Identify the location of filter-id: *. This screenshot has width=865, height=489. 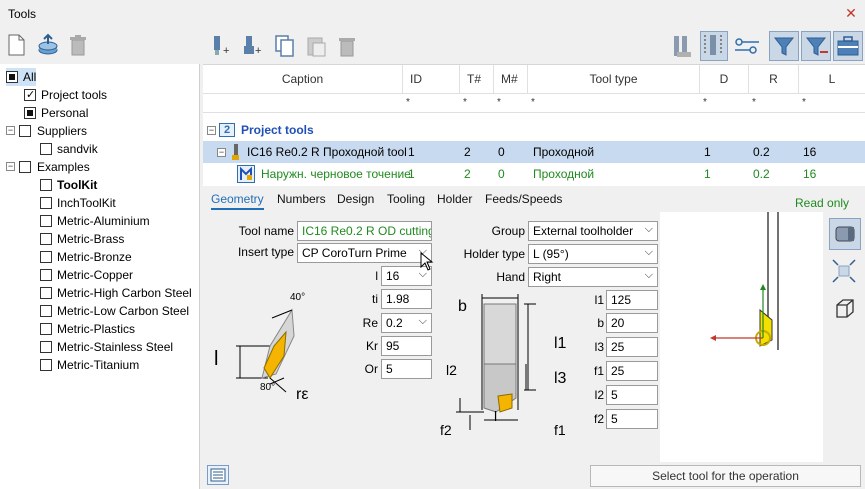
(408, 102).